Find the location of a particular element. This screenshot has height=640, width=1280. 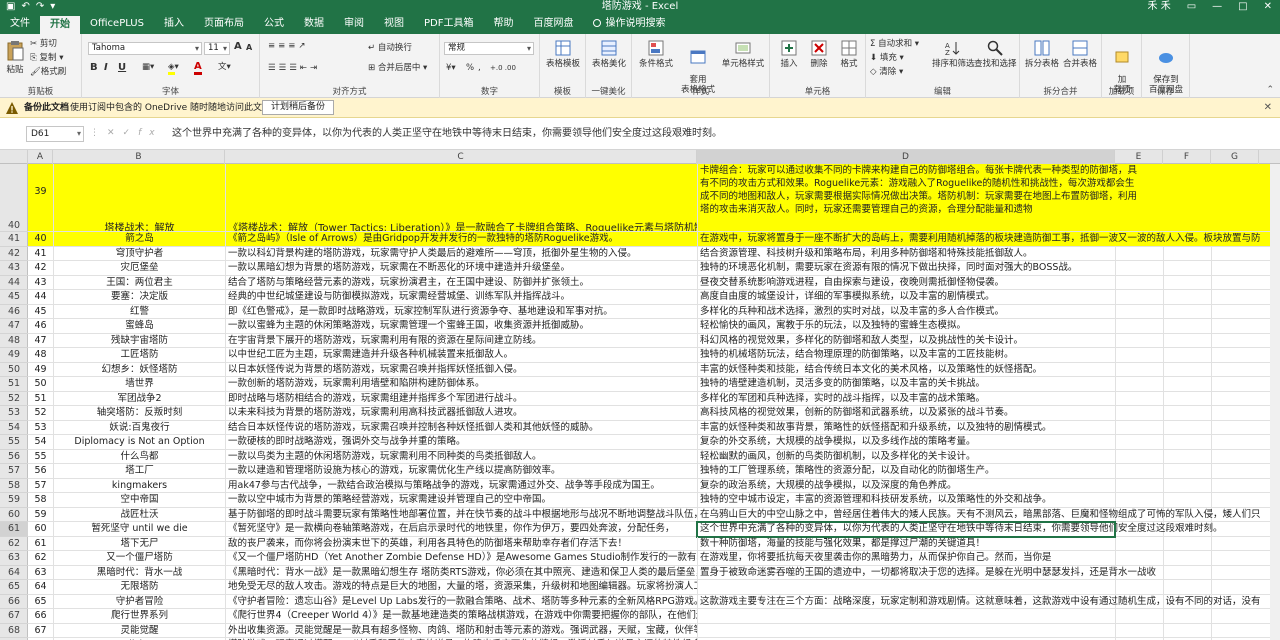

tab-insert: 插入 is located at coordinates (174, 24).